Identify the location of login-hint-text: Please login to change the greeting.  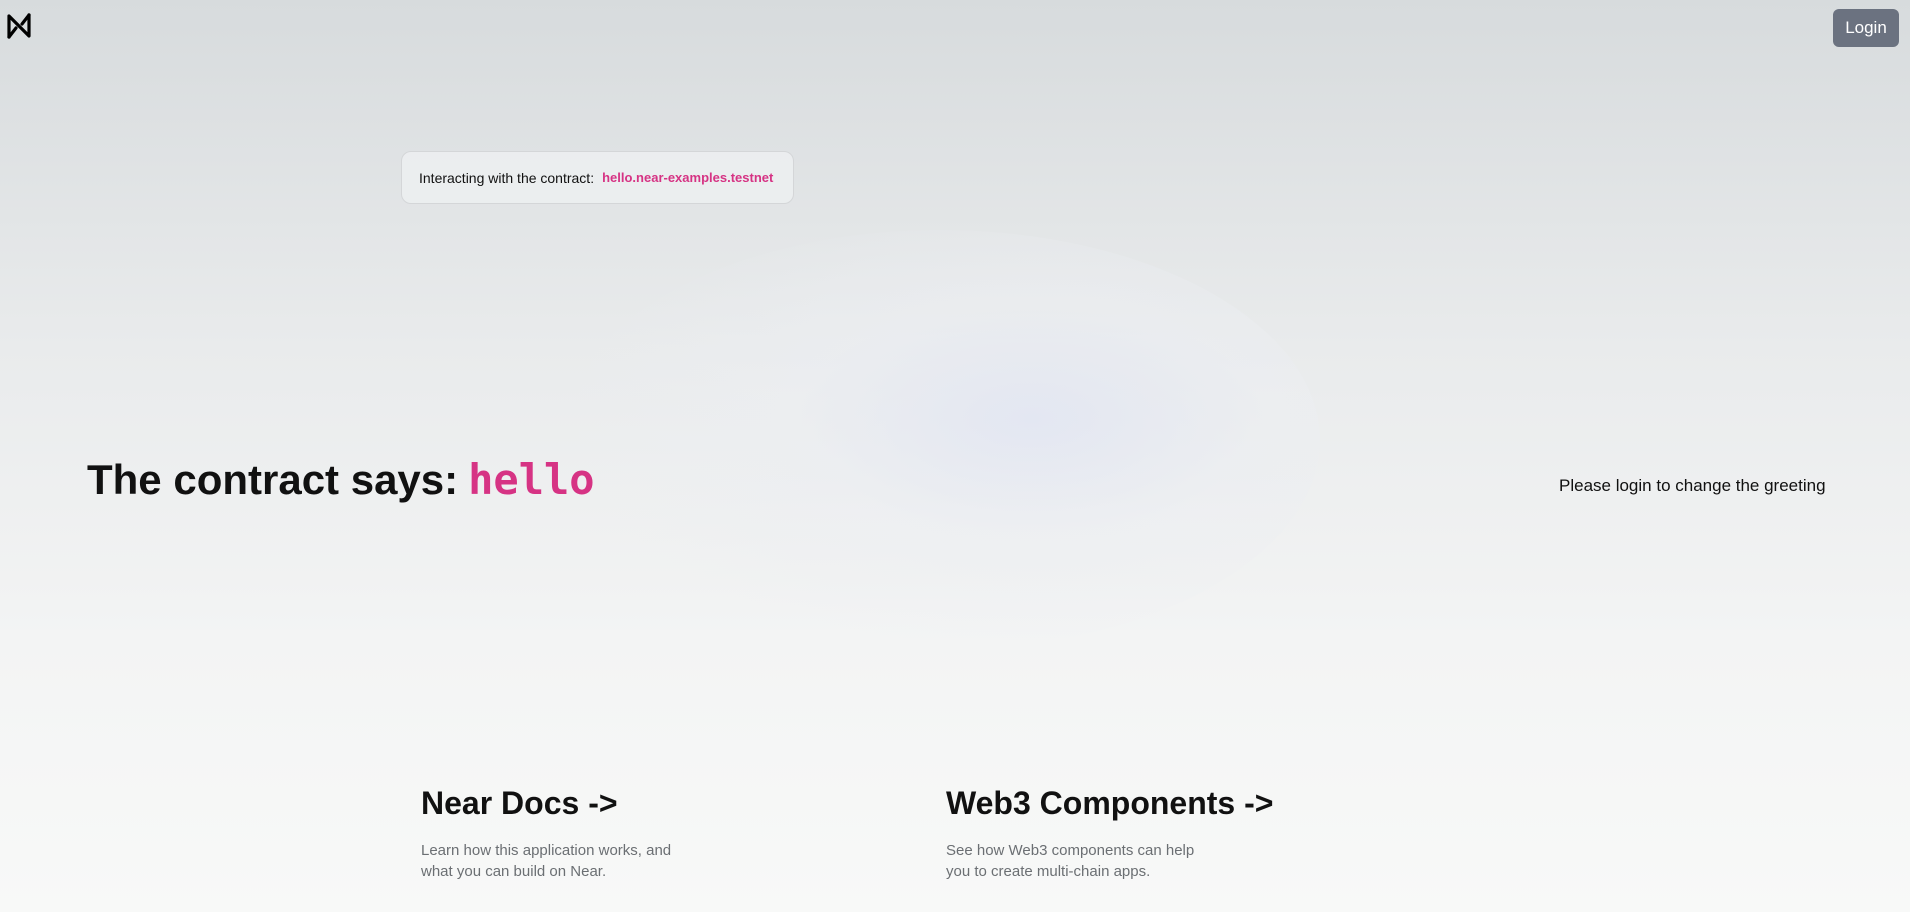
(1692, 485).